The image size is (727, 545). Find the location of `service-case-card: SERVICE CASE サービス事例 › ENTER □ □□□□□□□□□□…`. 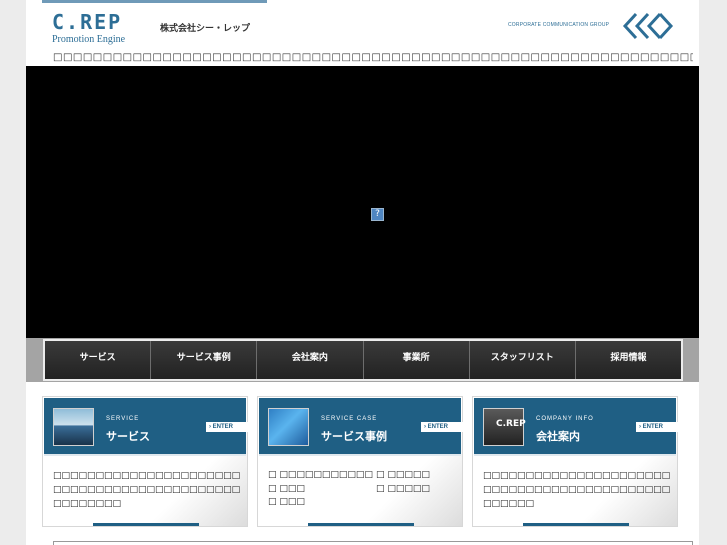

service-case-card: SERVICE CASE サービス事例 › ENTER □ □□□□□□□□□□… is located at coordinates (360, 461).